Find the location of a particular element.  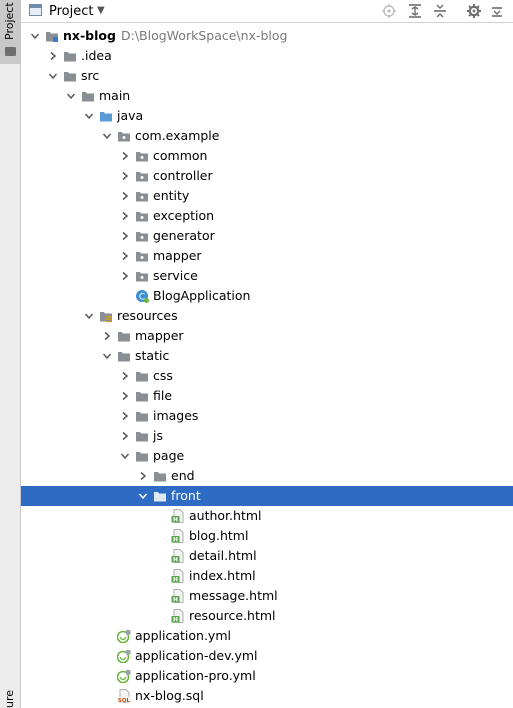

tree-item-label: index.html is located at coordinates (222, 575).